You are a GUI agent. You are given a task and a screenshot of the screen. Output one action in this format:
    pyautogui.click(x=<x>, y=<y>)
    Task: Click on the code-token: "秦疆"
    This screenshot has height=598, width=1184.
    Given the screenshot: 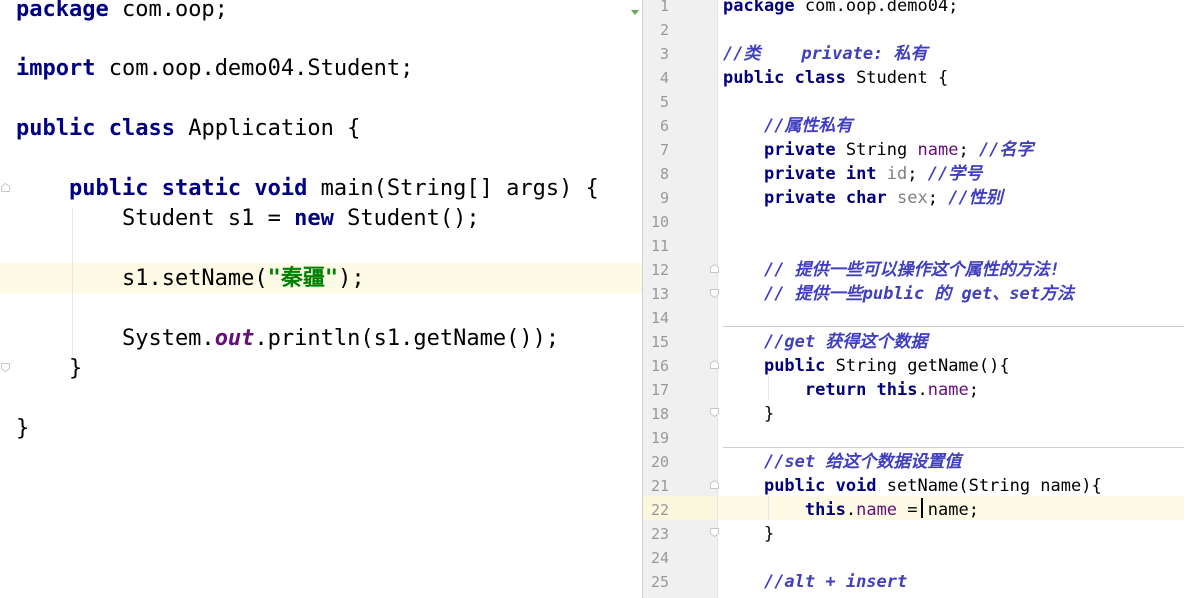 What is the action you would take?
    pyautogui.click(x=303, y=278)
    